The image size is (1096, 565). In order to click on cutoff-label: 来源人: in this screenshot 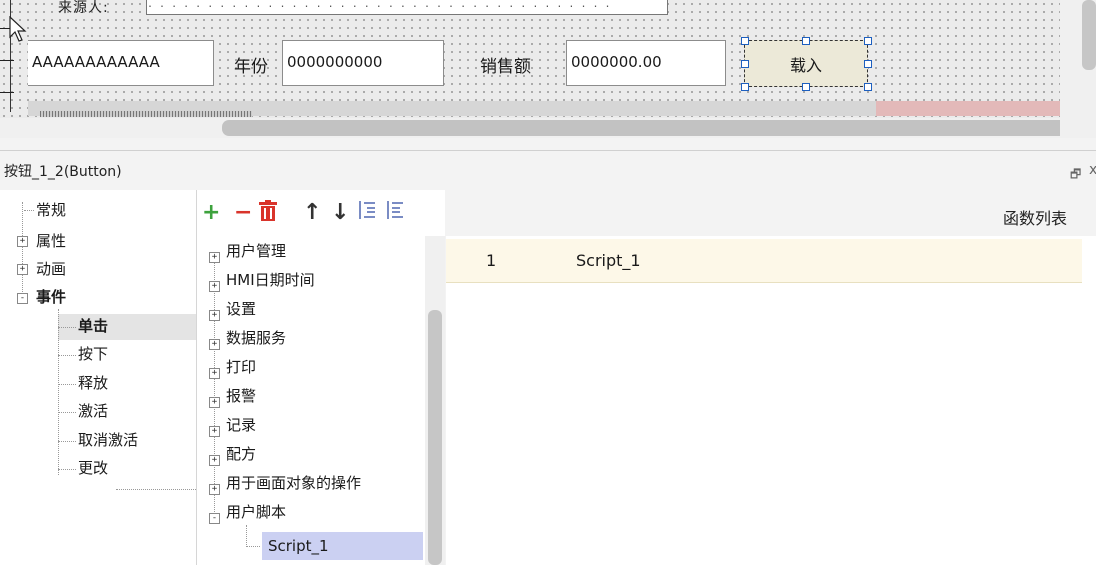, I will do `click(83, 8)`.